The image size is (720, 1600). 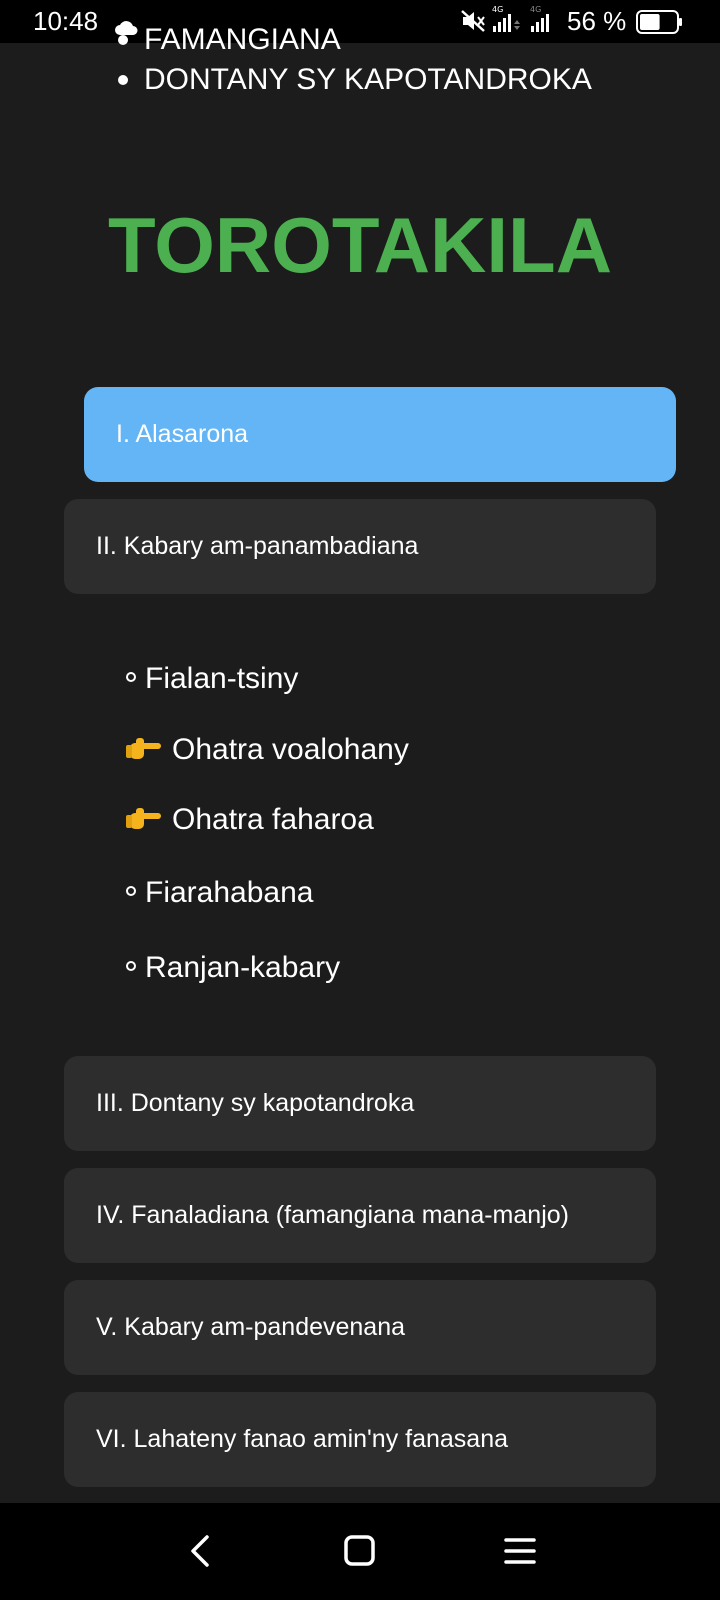 I want to click on navigation-bar, so click(x=360, y=1551).